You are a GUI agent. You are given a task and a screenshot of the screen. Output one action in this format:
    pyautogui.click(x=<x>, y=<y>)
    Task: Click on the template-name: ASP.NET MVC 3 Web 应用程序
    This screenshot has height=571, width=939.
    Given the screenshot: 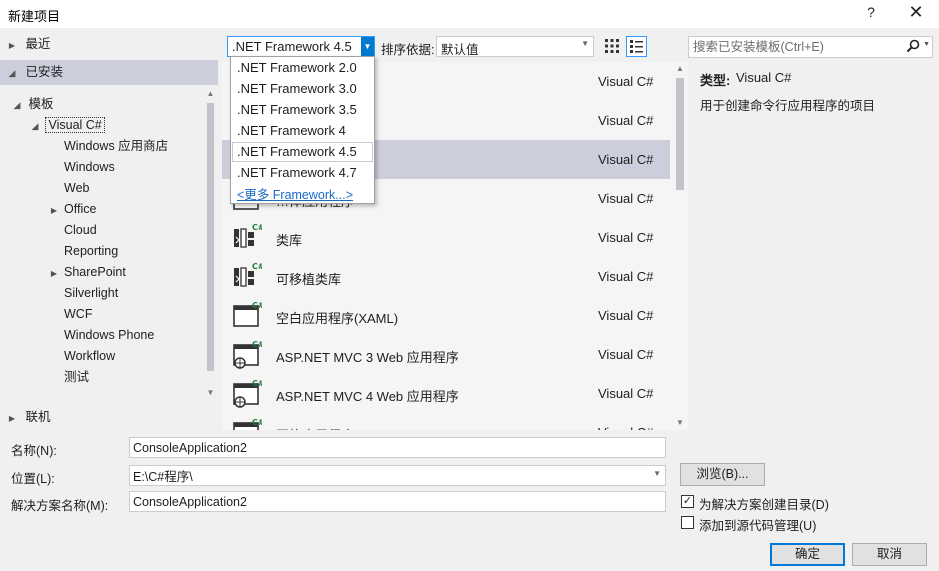 What is the action you would take?
    pyautogui.click(x=367, y=357)
    